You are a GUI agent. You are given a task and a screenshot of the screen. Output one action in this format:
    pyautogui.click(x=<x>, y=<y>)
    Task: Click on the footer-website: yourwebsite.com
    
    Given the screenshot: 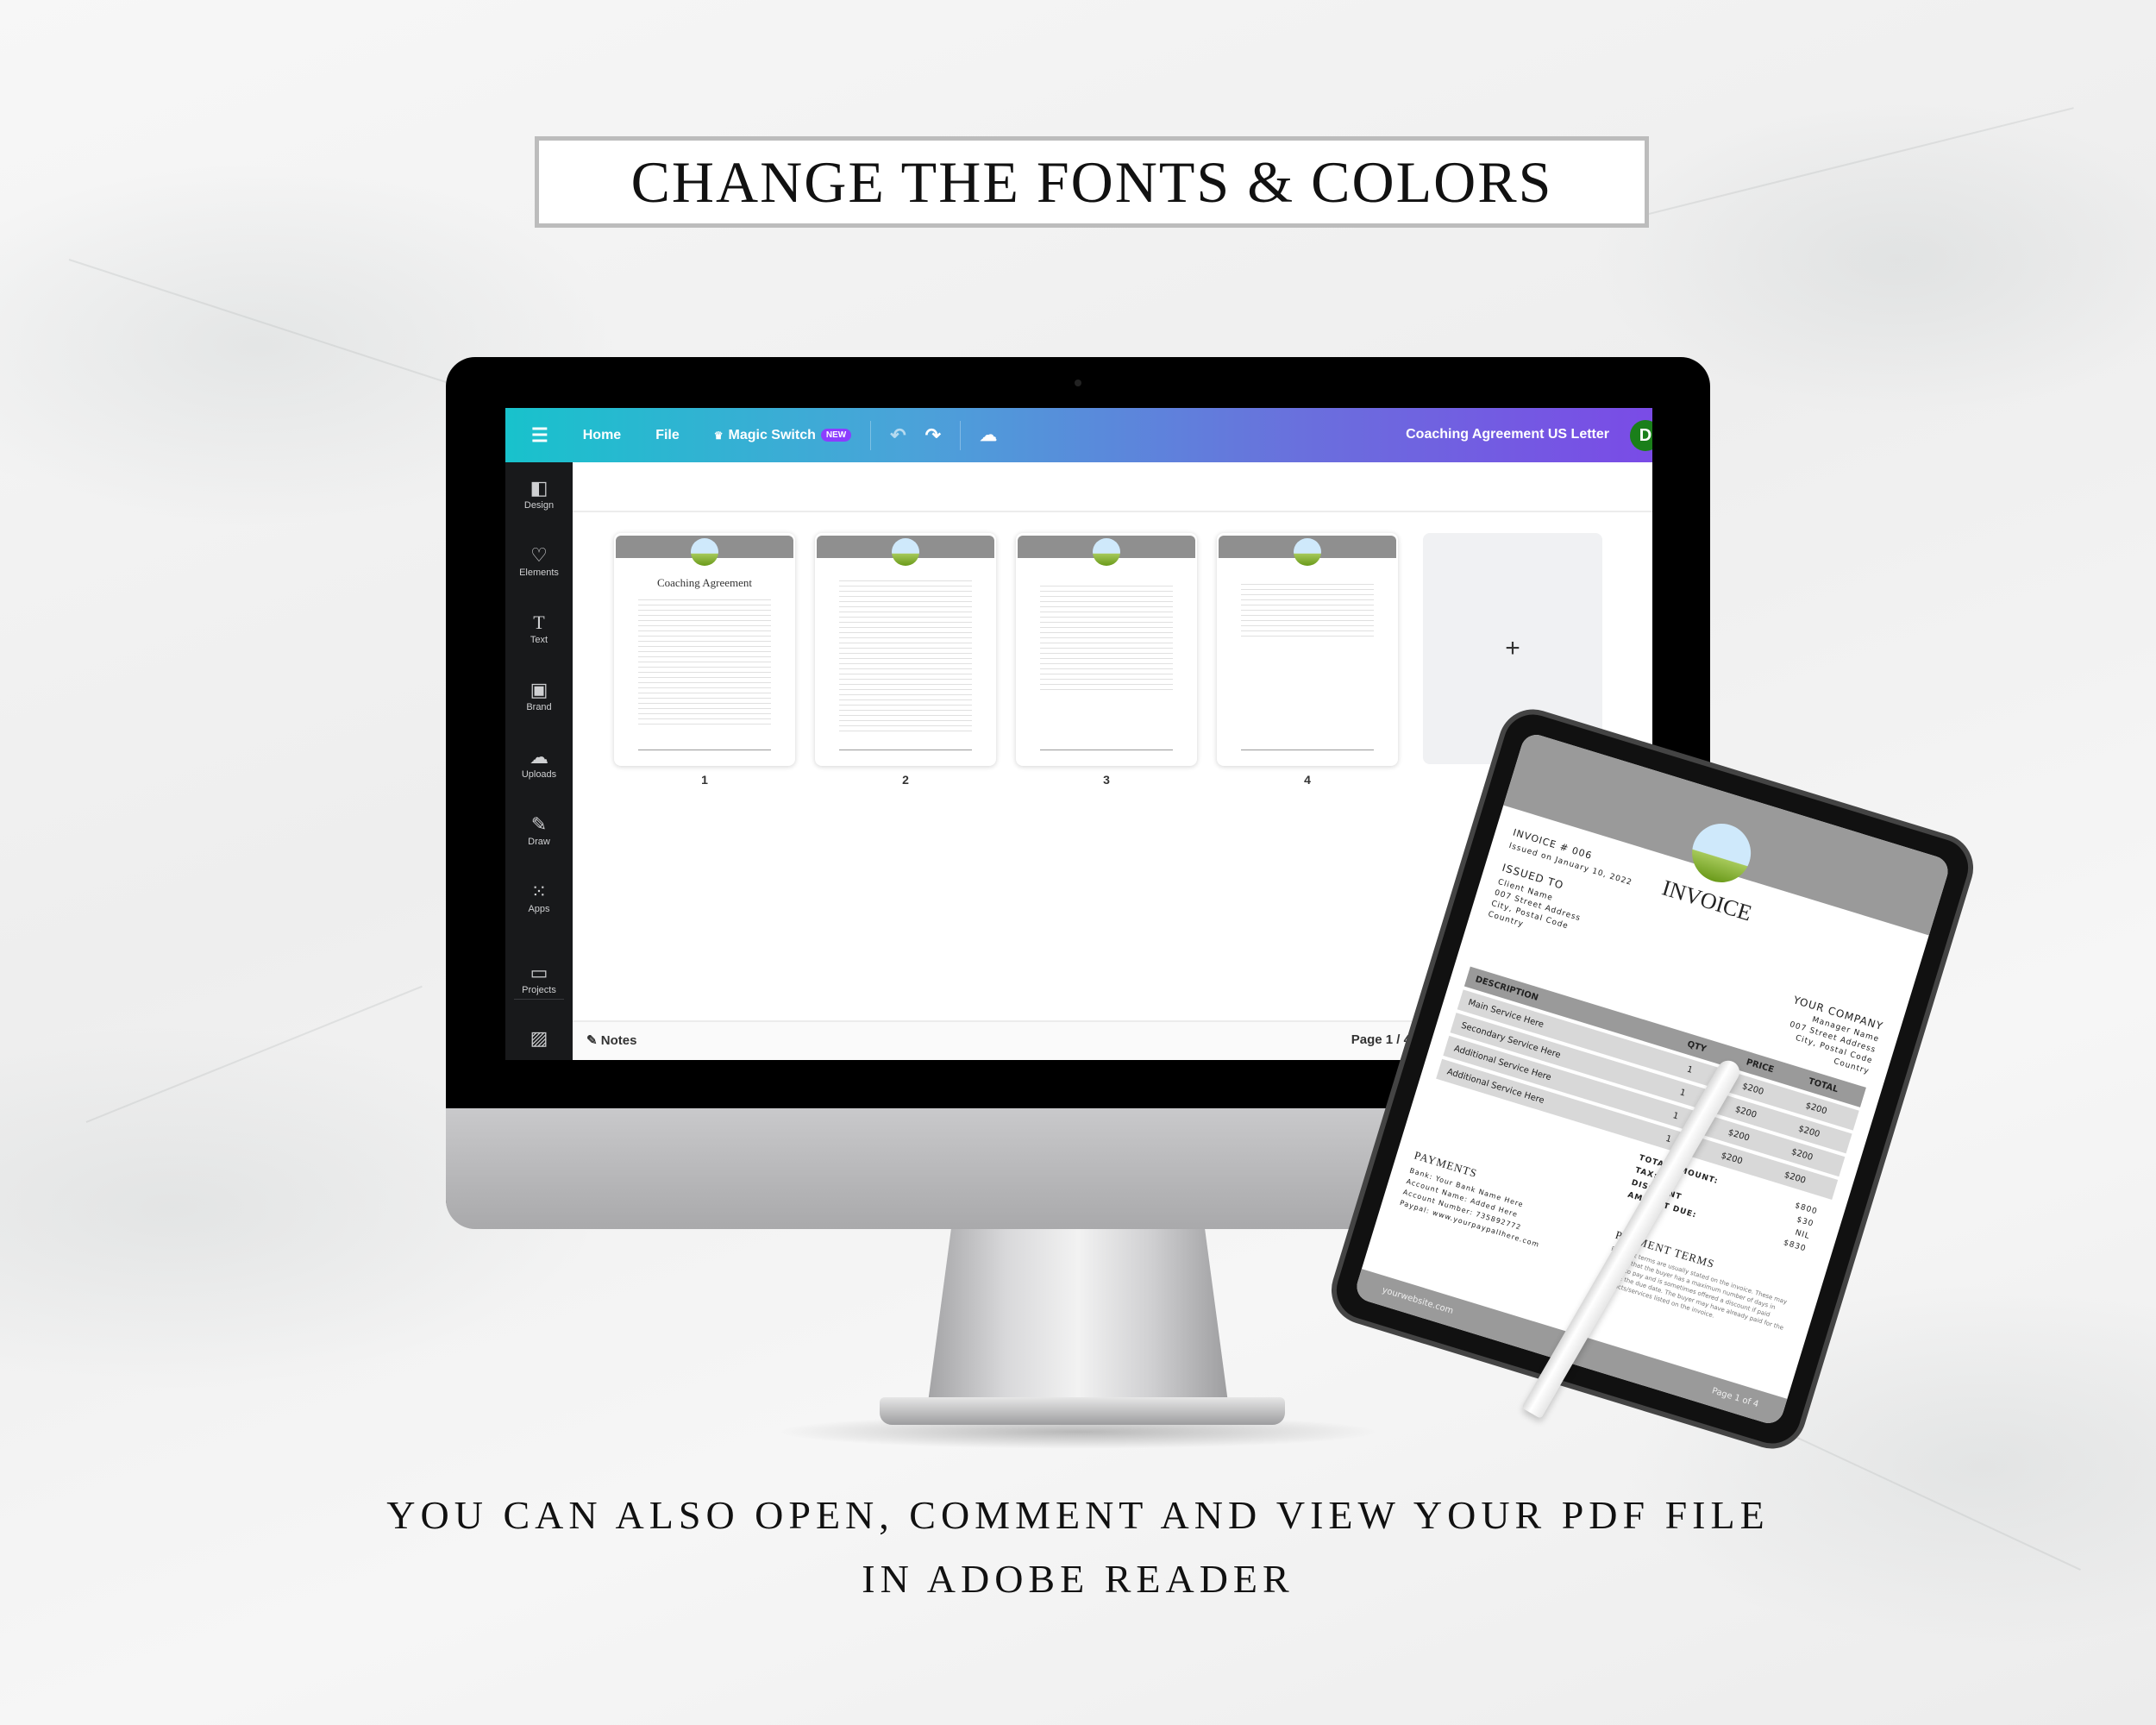 What is the action you would take?
    pyautogui.click(x=1418, y=1300)
    